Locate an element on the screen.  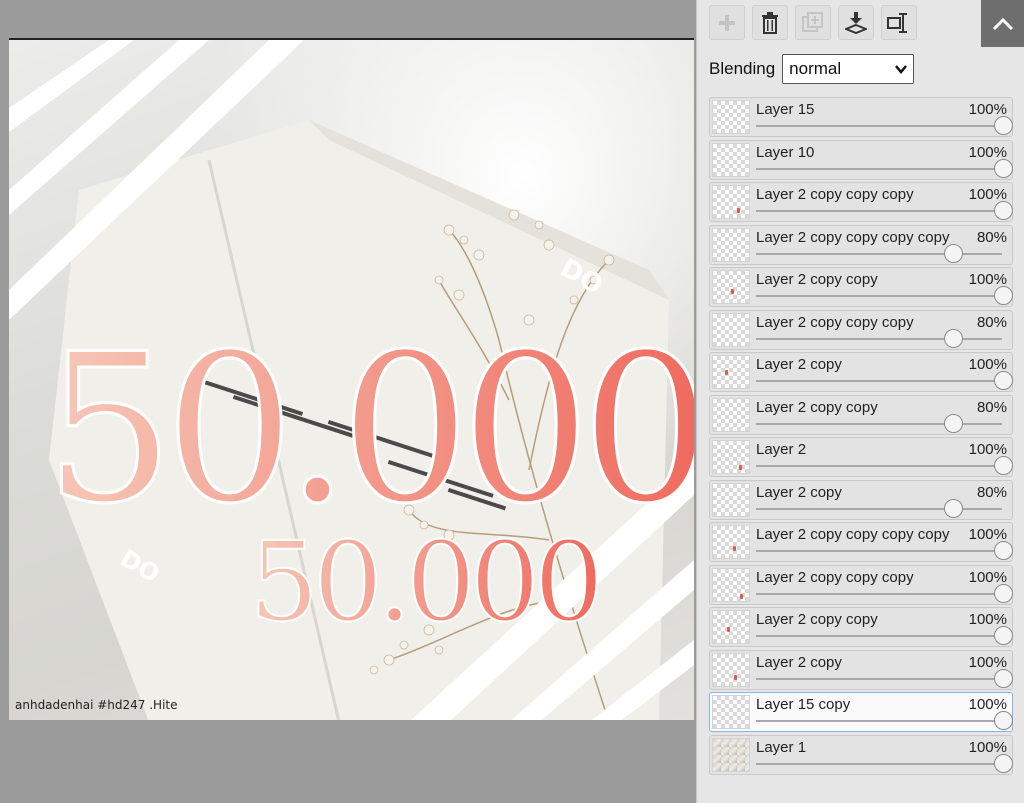
blending-row: Blending normal is located at coordinates (812, 69).